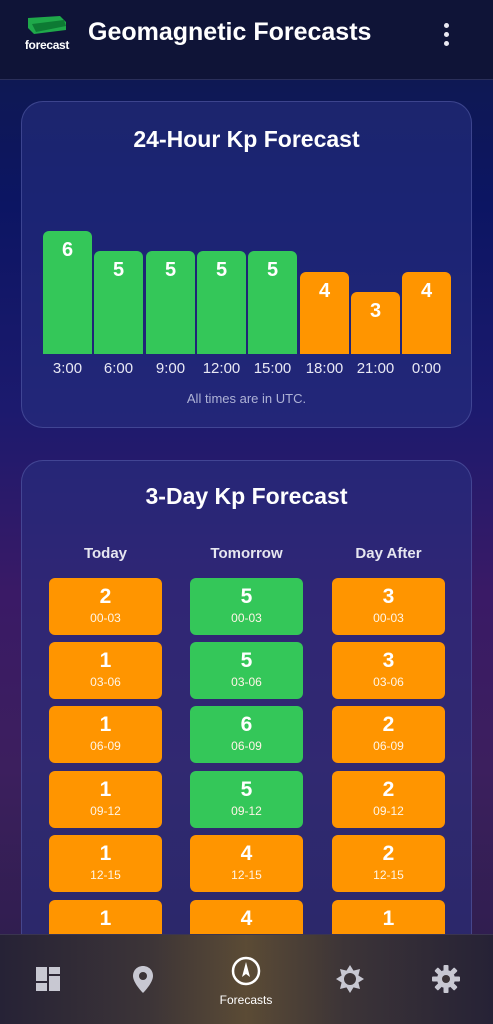 This screenshot has width=493, height=1024. Describe the element at coordinates (375, 368) in the screenshot. I see `time-label: 21:00` at that location.